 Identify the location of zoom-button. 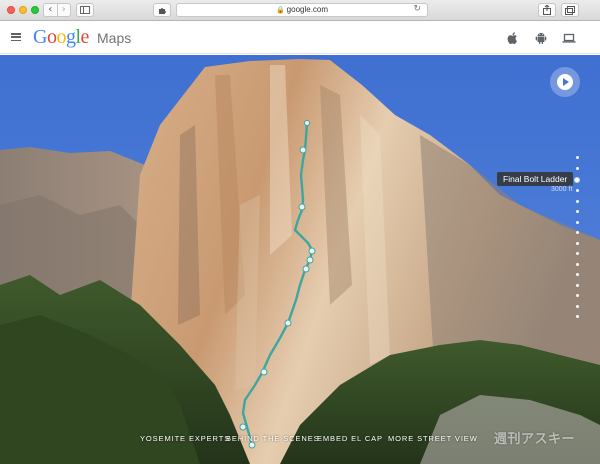
(35, 10).